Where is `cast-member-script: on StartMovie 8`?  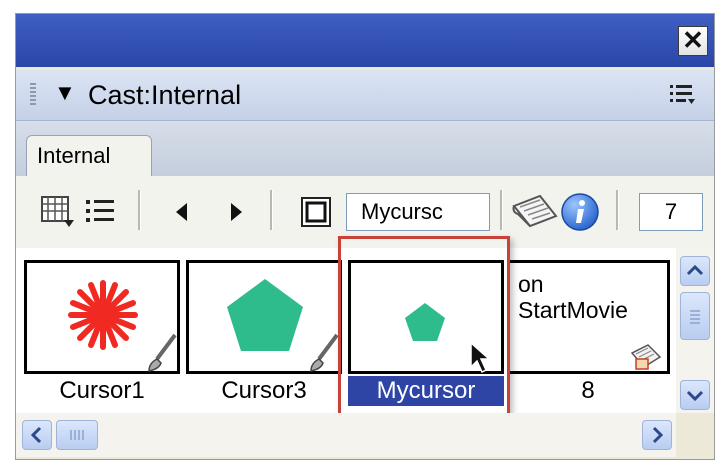
cast-member-script: on StartMovie 8 is located at coordinates (590, 334).